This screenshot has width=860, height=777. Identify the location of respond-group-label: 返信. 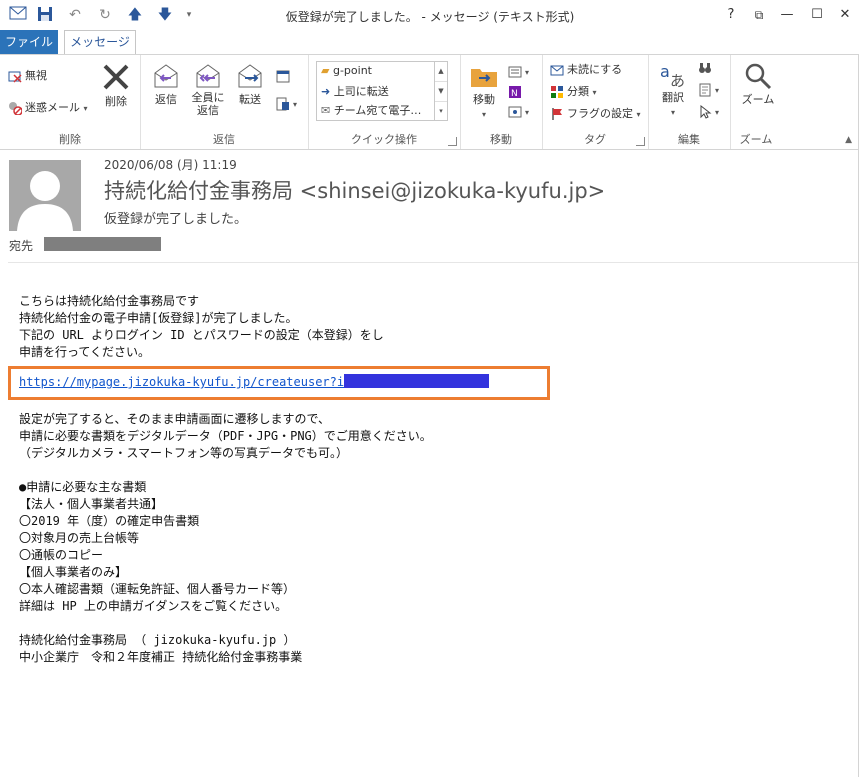
(224, 139).